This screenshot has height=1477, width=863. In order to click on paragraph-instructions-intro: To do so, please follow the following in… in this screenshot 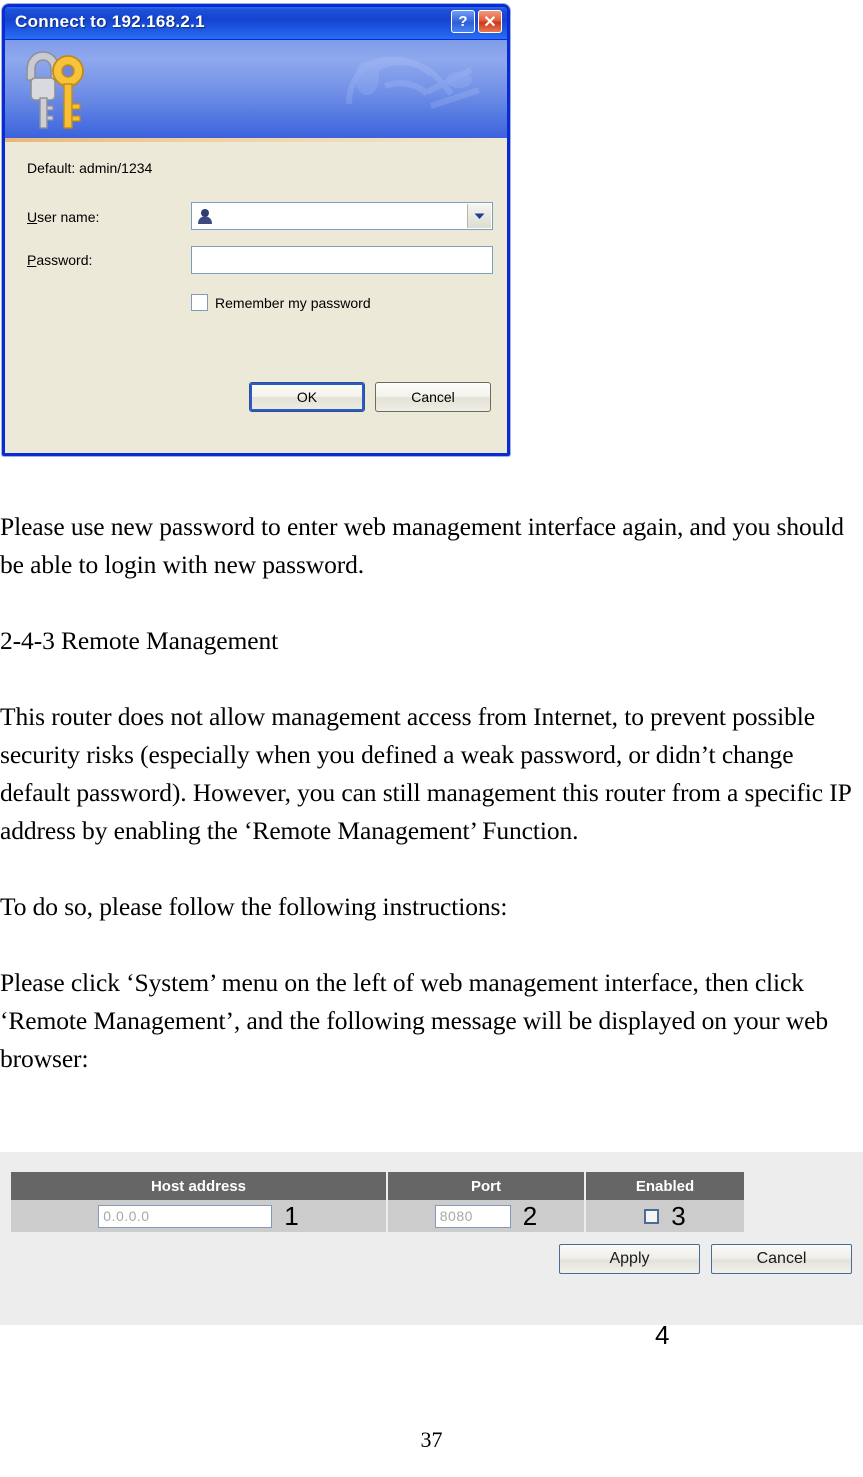, I will do `click(254, 906)`.